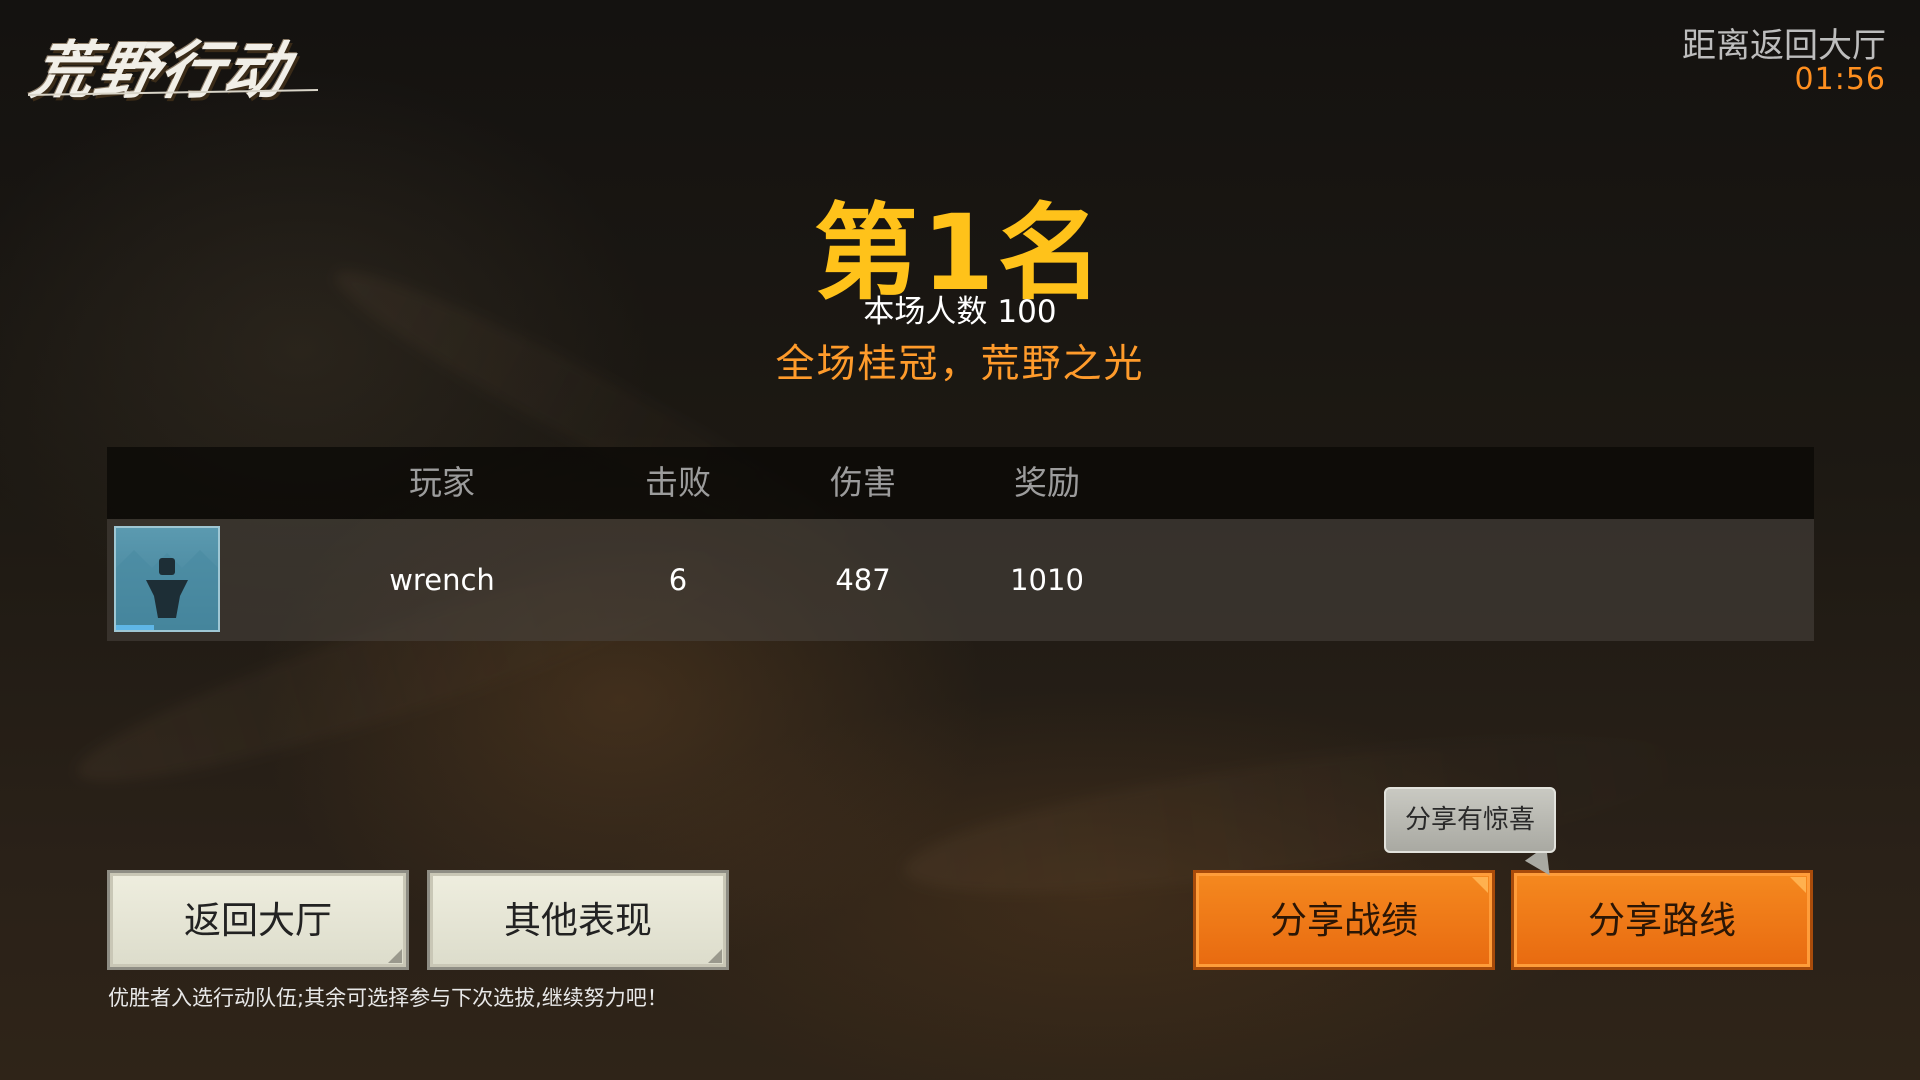 The width and height of the screenshot is (1920, 1080). I want to click on share-record-label: 分享战绩, so click(1344, 920).